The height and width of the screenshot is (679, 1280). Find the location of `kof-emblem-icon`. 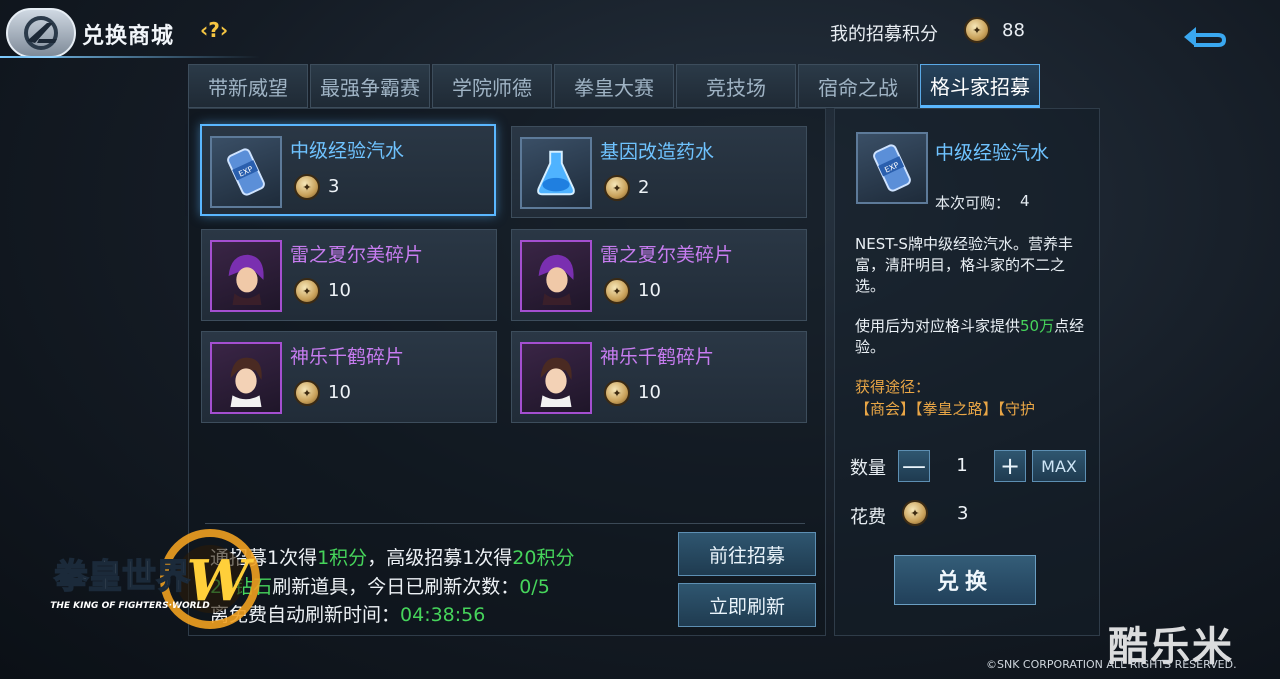

kof-emblem-icon is located at coordinates (41, 33).